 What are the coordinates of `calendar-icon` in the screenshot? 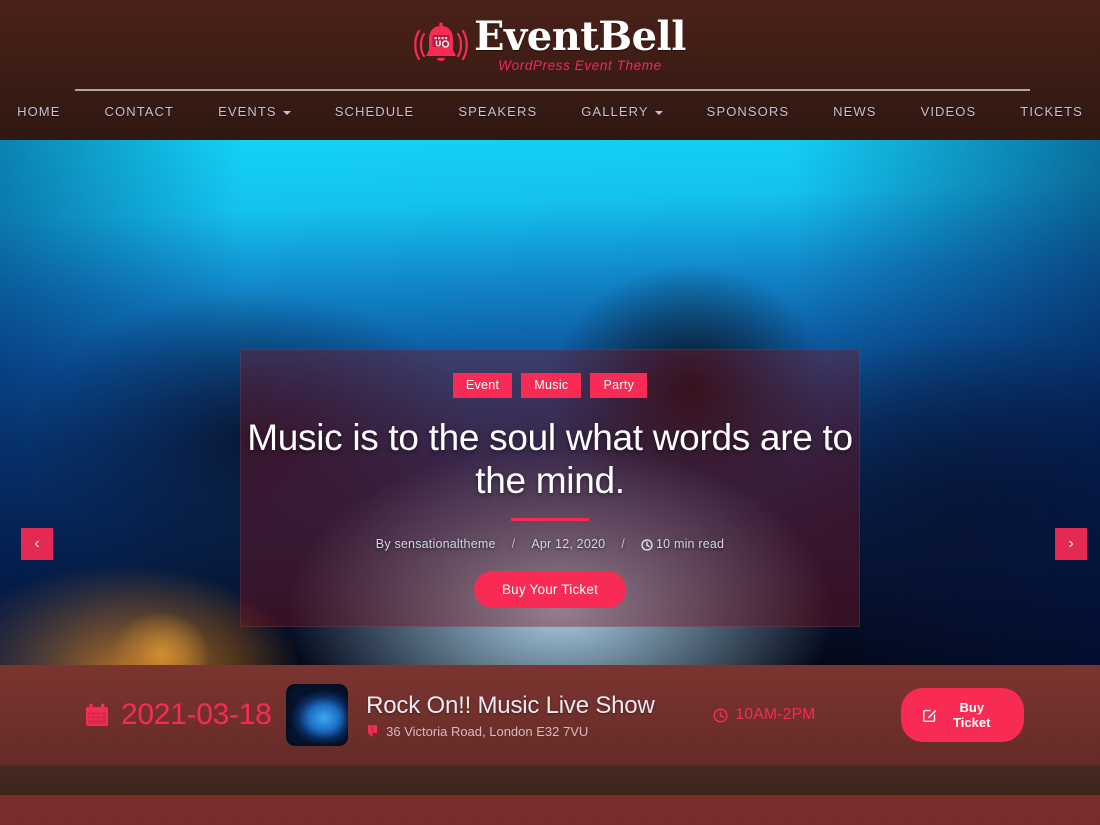 It's located at (97, 715).